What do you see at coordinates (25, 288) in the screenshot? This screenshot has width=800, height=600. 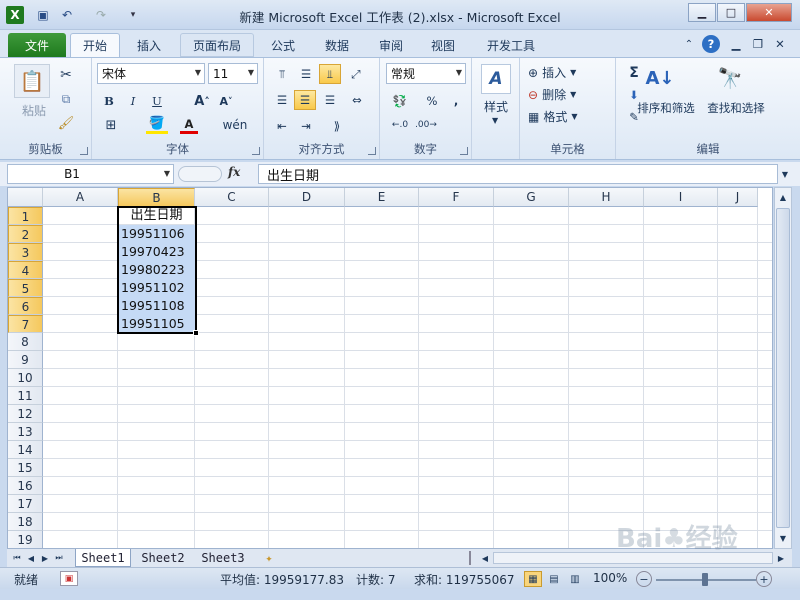 I see `row-header-5: 5` at bounding box center [25, 288].